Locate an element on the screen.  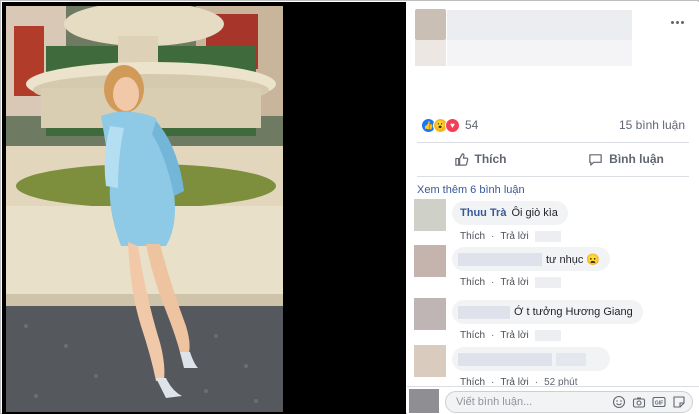
blurred-region is located at coordinates (430, 53).